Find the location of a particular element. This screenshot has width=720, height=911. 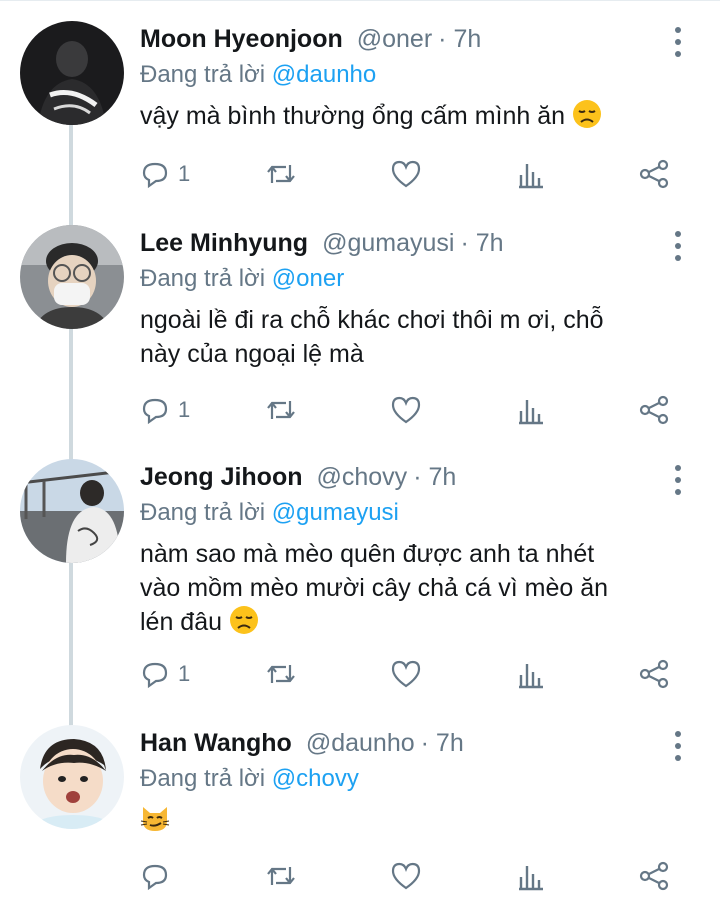

mention-link: @chovy is located at coordinates (315, 778).